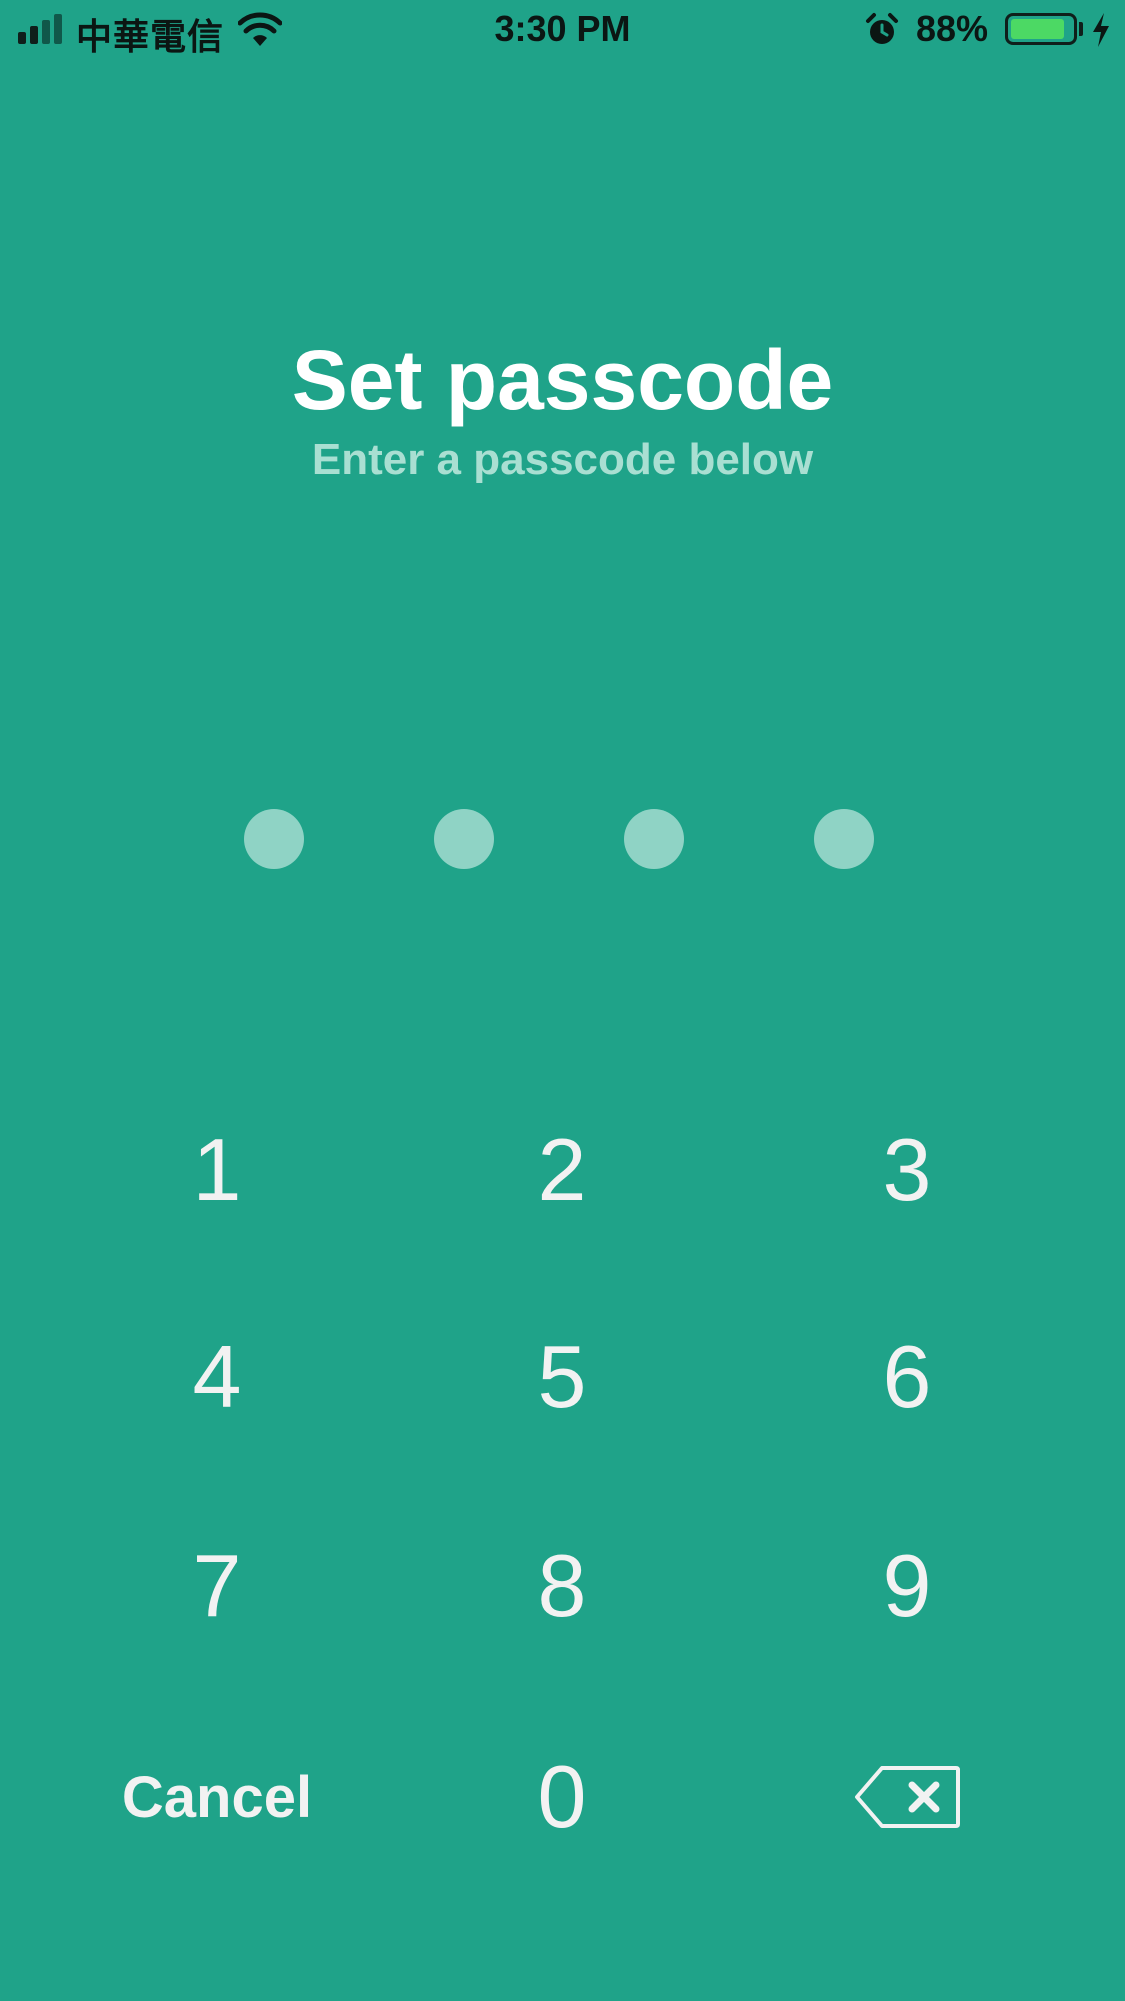 This screenshot has height=2001, width=1125. What do you see at coordinates (907, 1170) in the screenshot?
I see `key-3: 3` at bounding box center [907, 1170].